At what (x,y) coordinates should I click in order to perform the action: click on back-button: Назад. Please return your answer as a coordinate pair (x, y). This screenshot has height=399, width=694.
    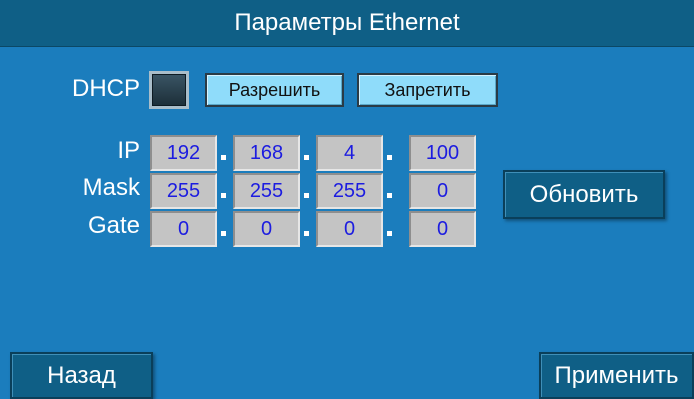
    Looking at the image, I should click on (81, 375).